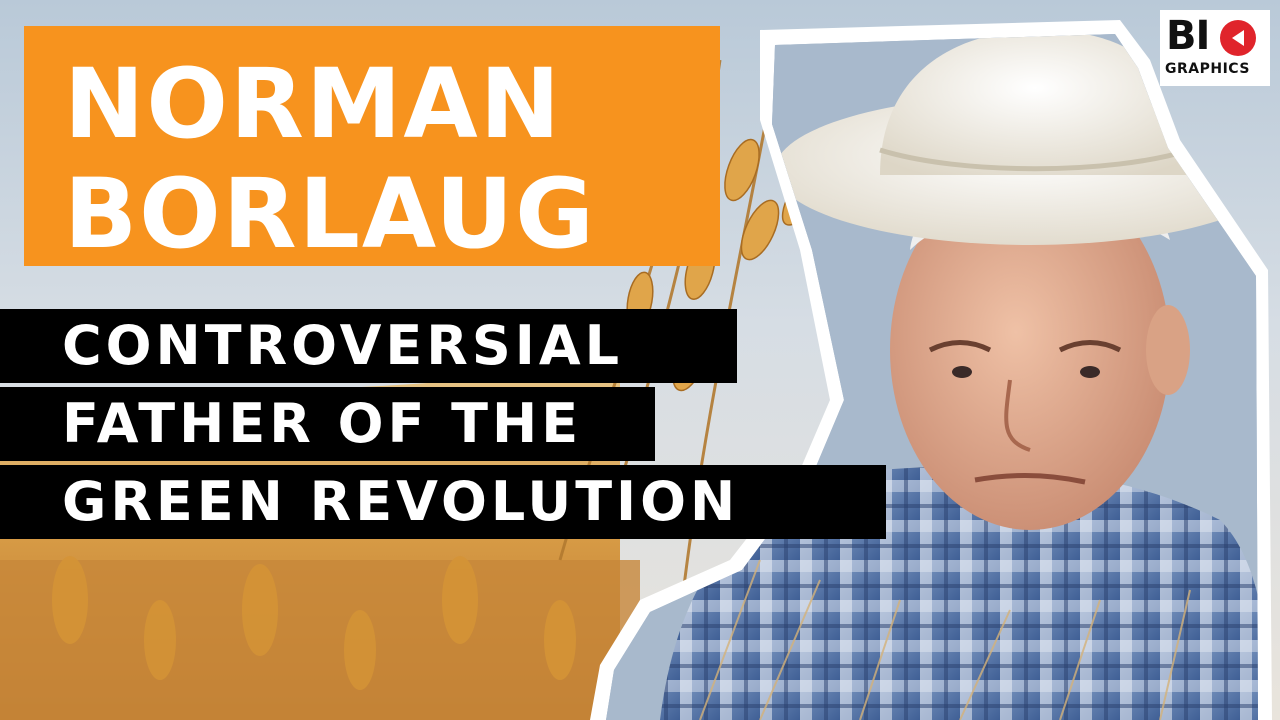 This screenshot has width=1280, height=720. I want to click on title-line-1: NORMAN, so click(313, 104).